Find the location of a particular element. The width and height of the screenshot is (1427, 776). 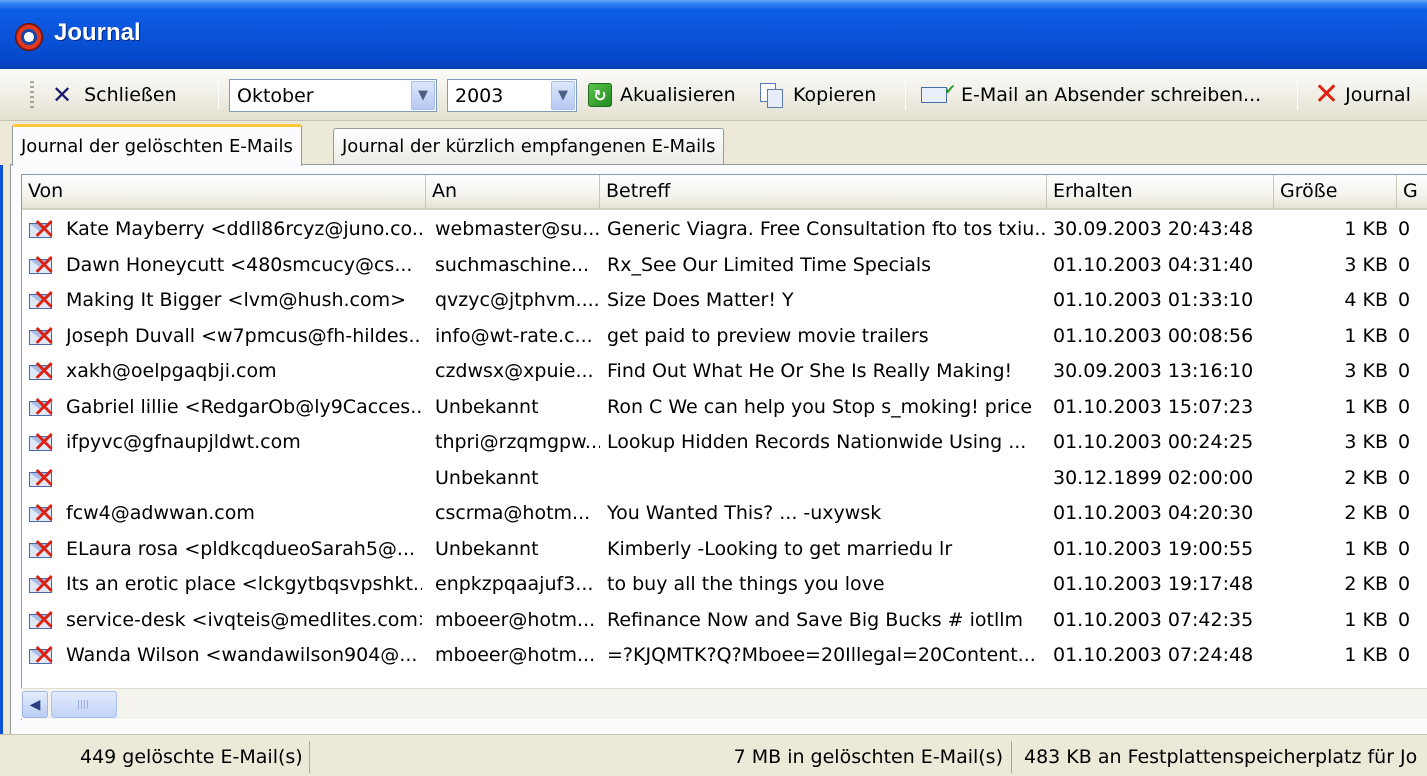

column-header-extra: G is located at coordinates (1412, 191).